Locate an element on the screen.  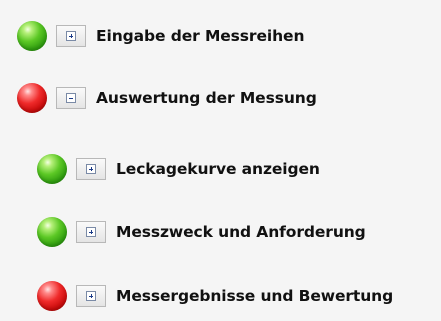
collapse-button is located at coordinates (71, 98).